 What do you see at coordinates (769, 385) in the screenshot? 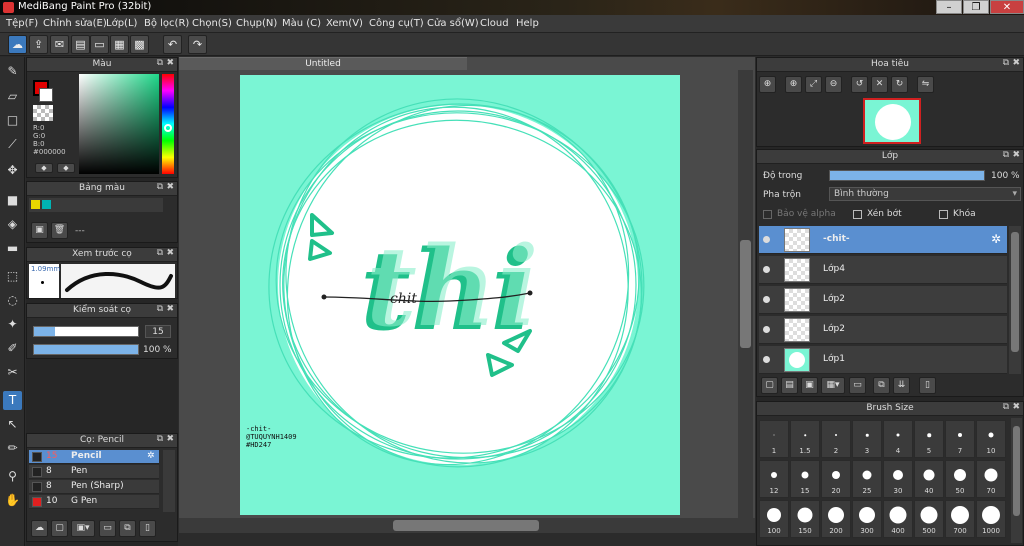
I see `new-layer-icon: ▢` at bounding box center [769, 385].